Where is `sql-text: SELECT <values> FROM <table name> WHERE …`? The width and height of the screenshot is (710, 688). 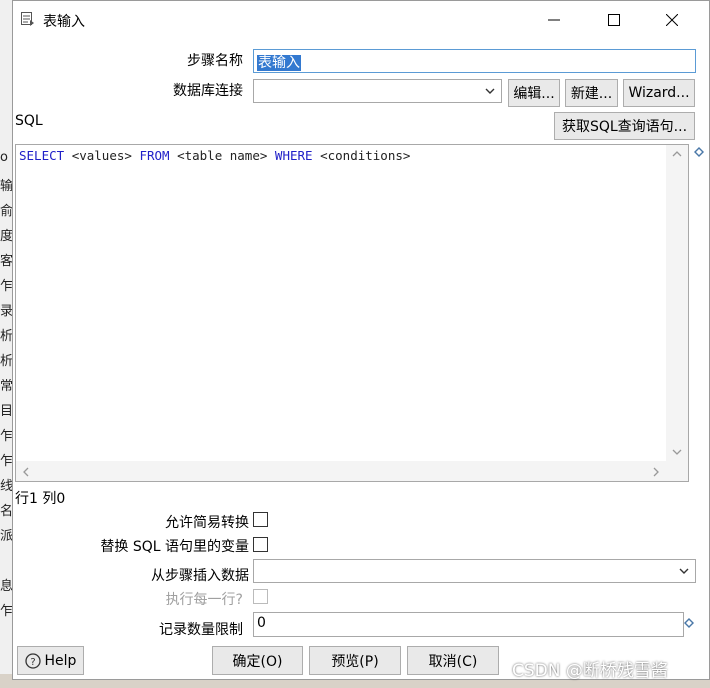
sql-text: SELECT <values> FROM <table name> WHERE … is located at coordinates (214, 155).